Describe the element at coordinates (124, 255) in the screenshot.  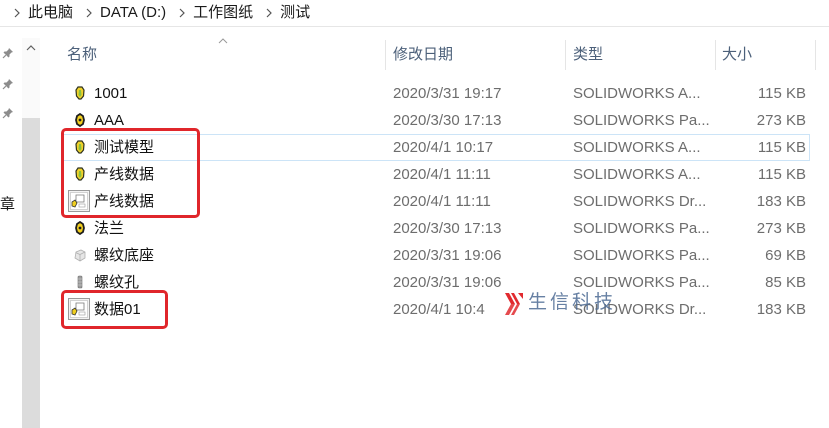
I see `file-name: 螺纹底座` at that location.